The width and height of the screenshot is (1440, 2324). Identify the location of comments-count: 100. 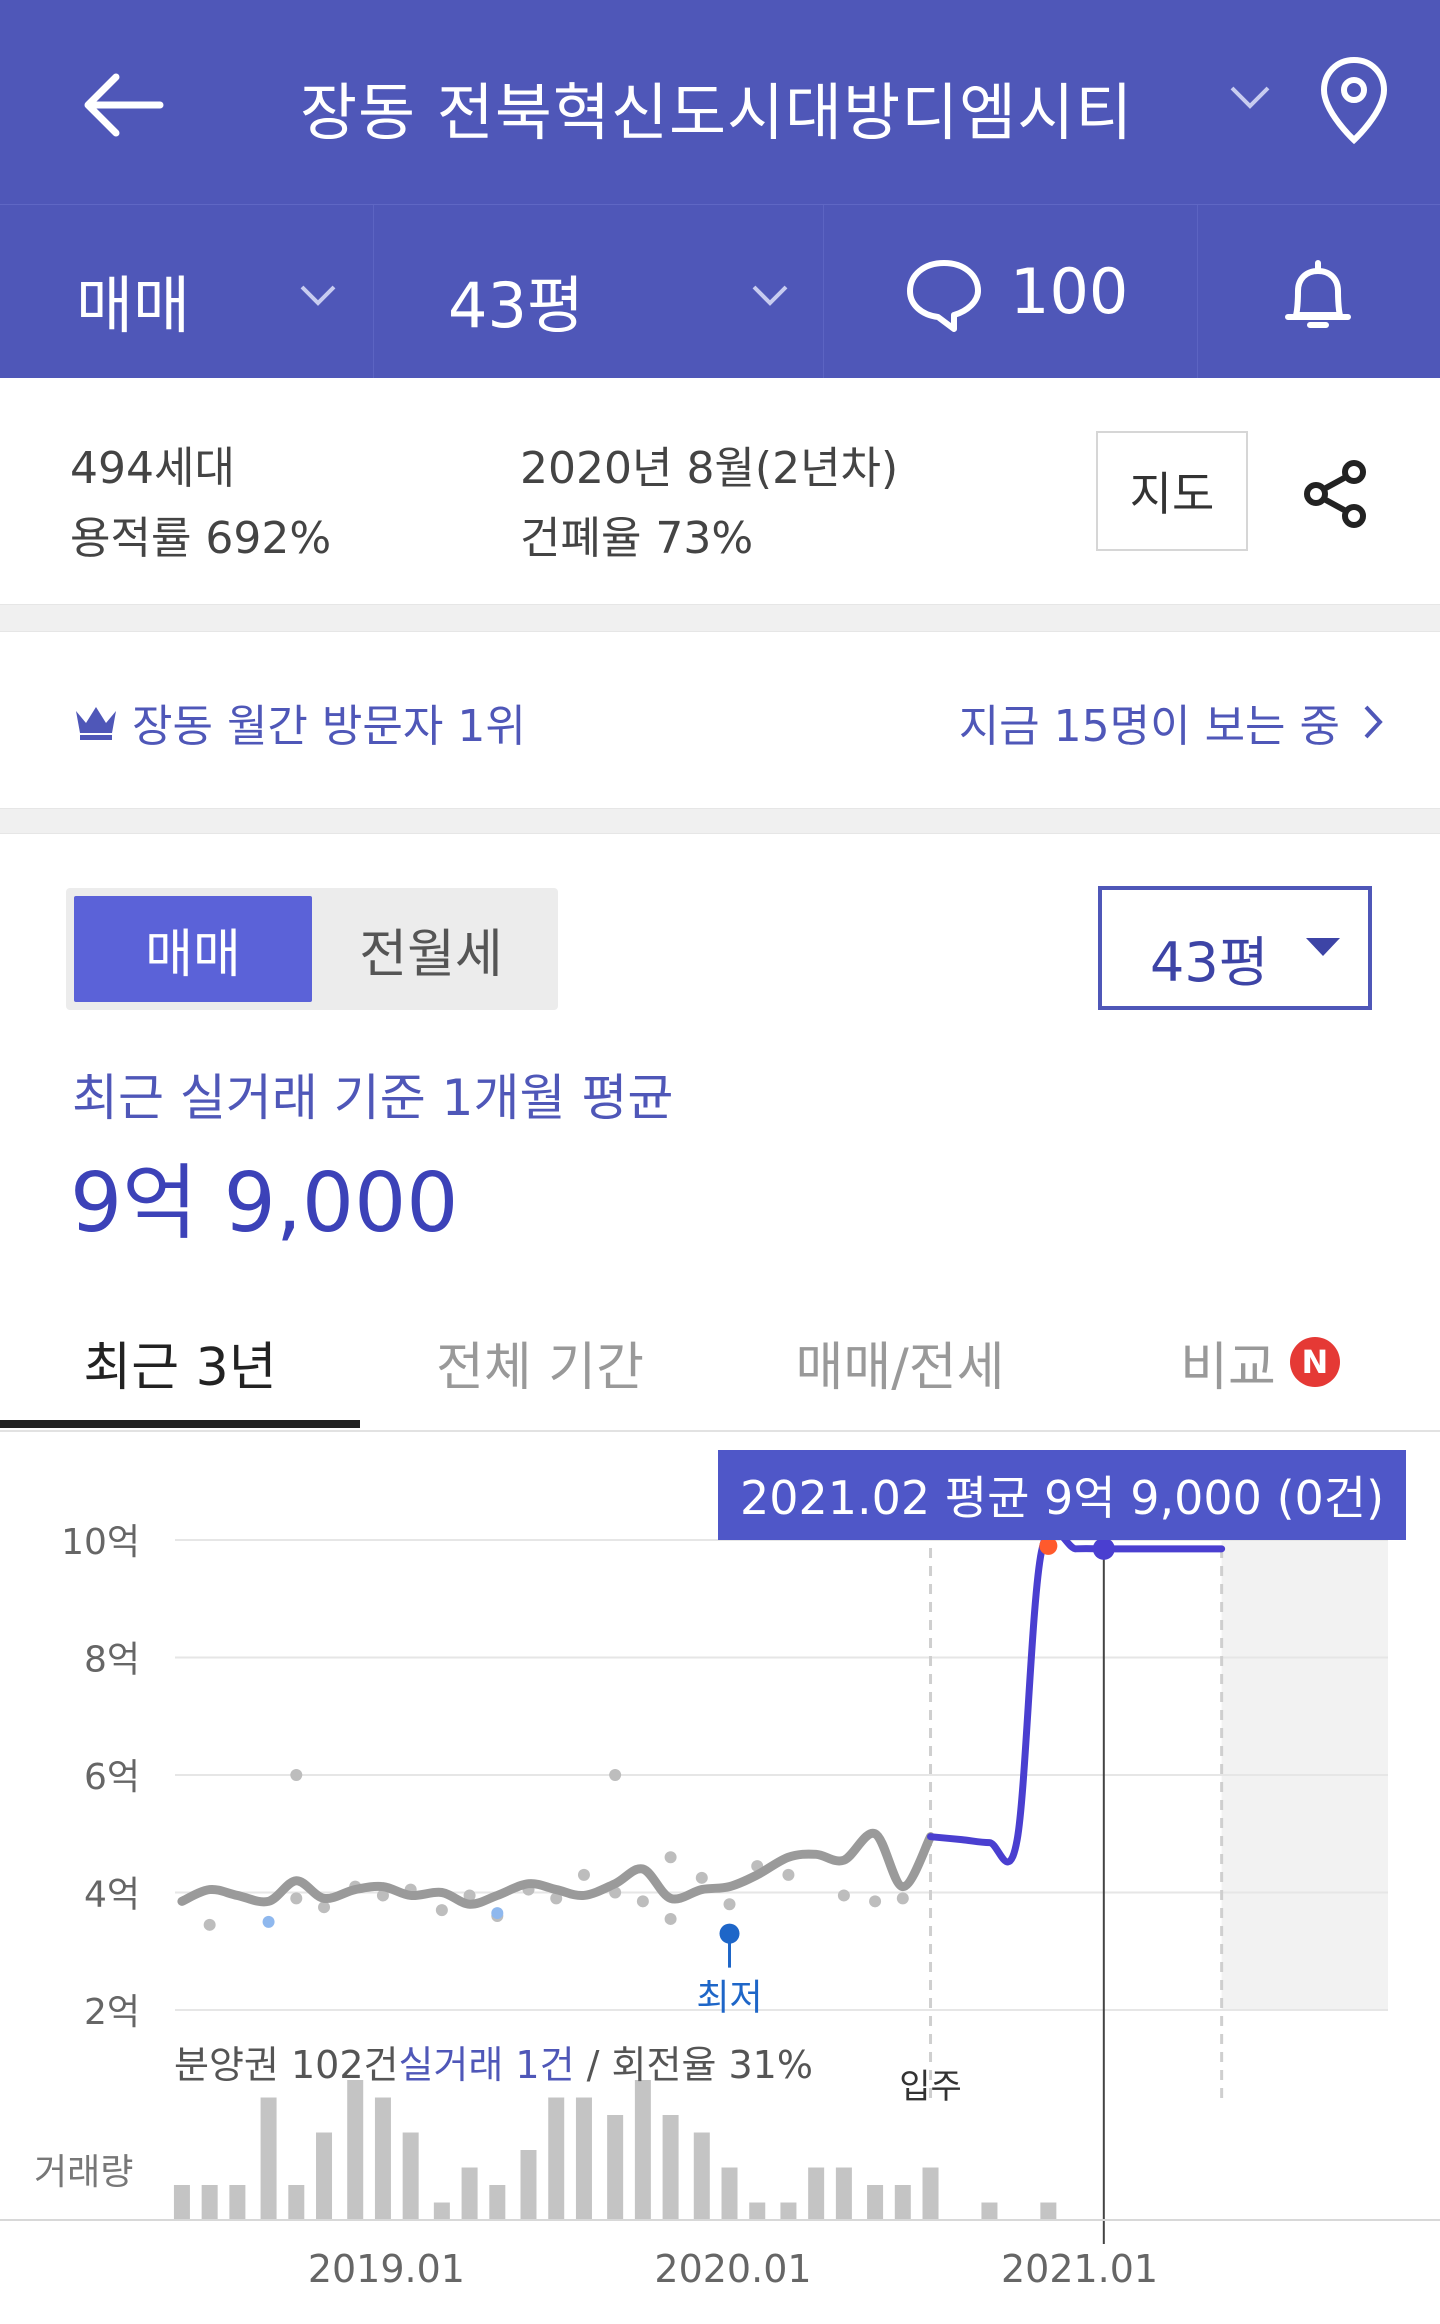
(1069, 291).